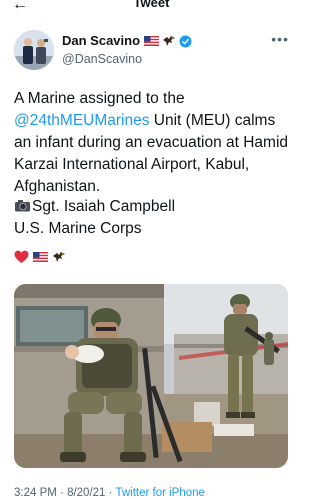  I want to click on page-title: Tweet, so click(151, 5).